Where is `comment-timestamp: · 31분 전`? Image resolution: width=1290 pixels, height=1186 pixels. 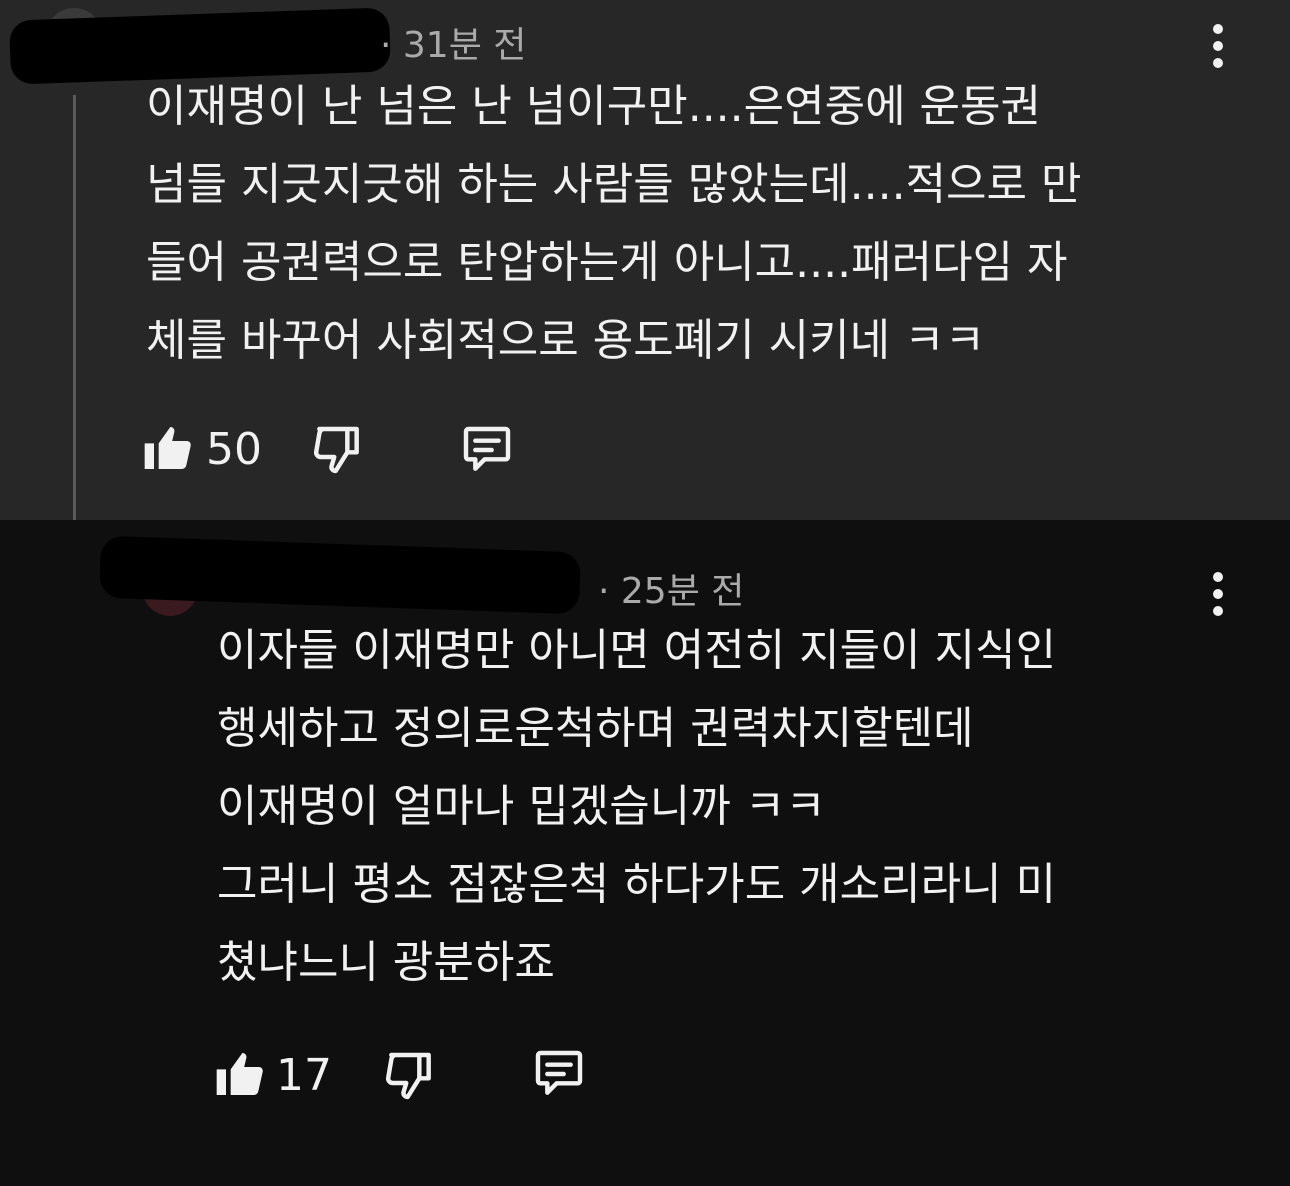 comment-timestamp: · 31분 전 is located at coordinates (453, 45).